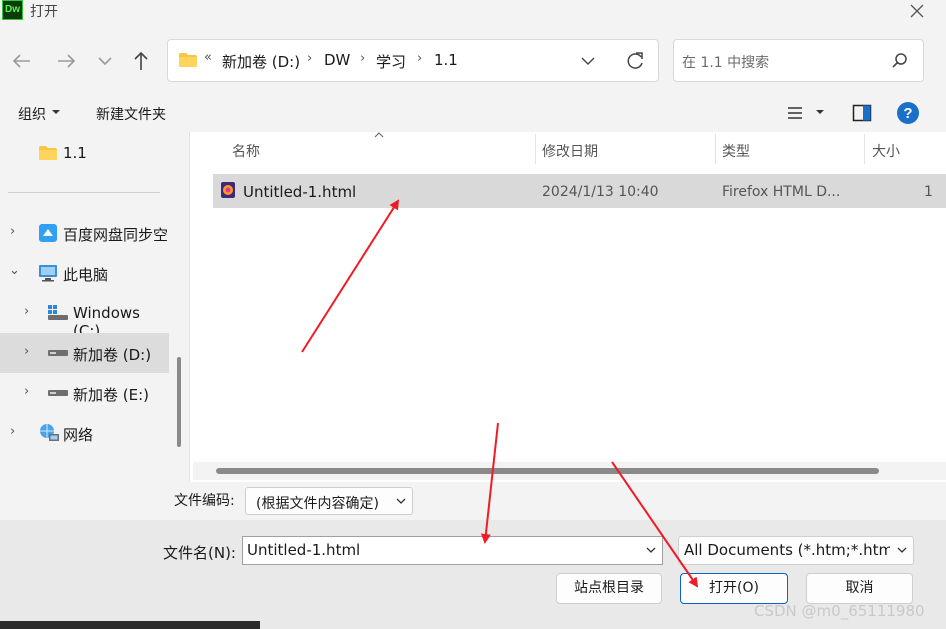  Describe the element at coordinates (489, 483) in the screenshot. I see `annotation-arrow-to-filename` at that location.